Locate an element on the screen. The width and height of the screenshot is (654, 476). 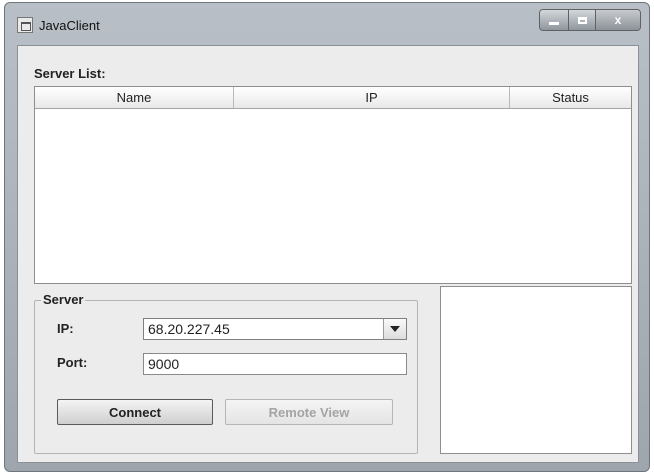
minimize-button is located at coordinates (554, 20).